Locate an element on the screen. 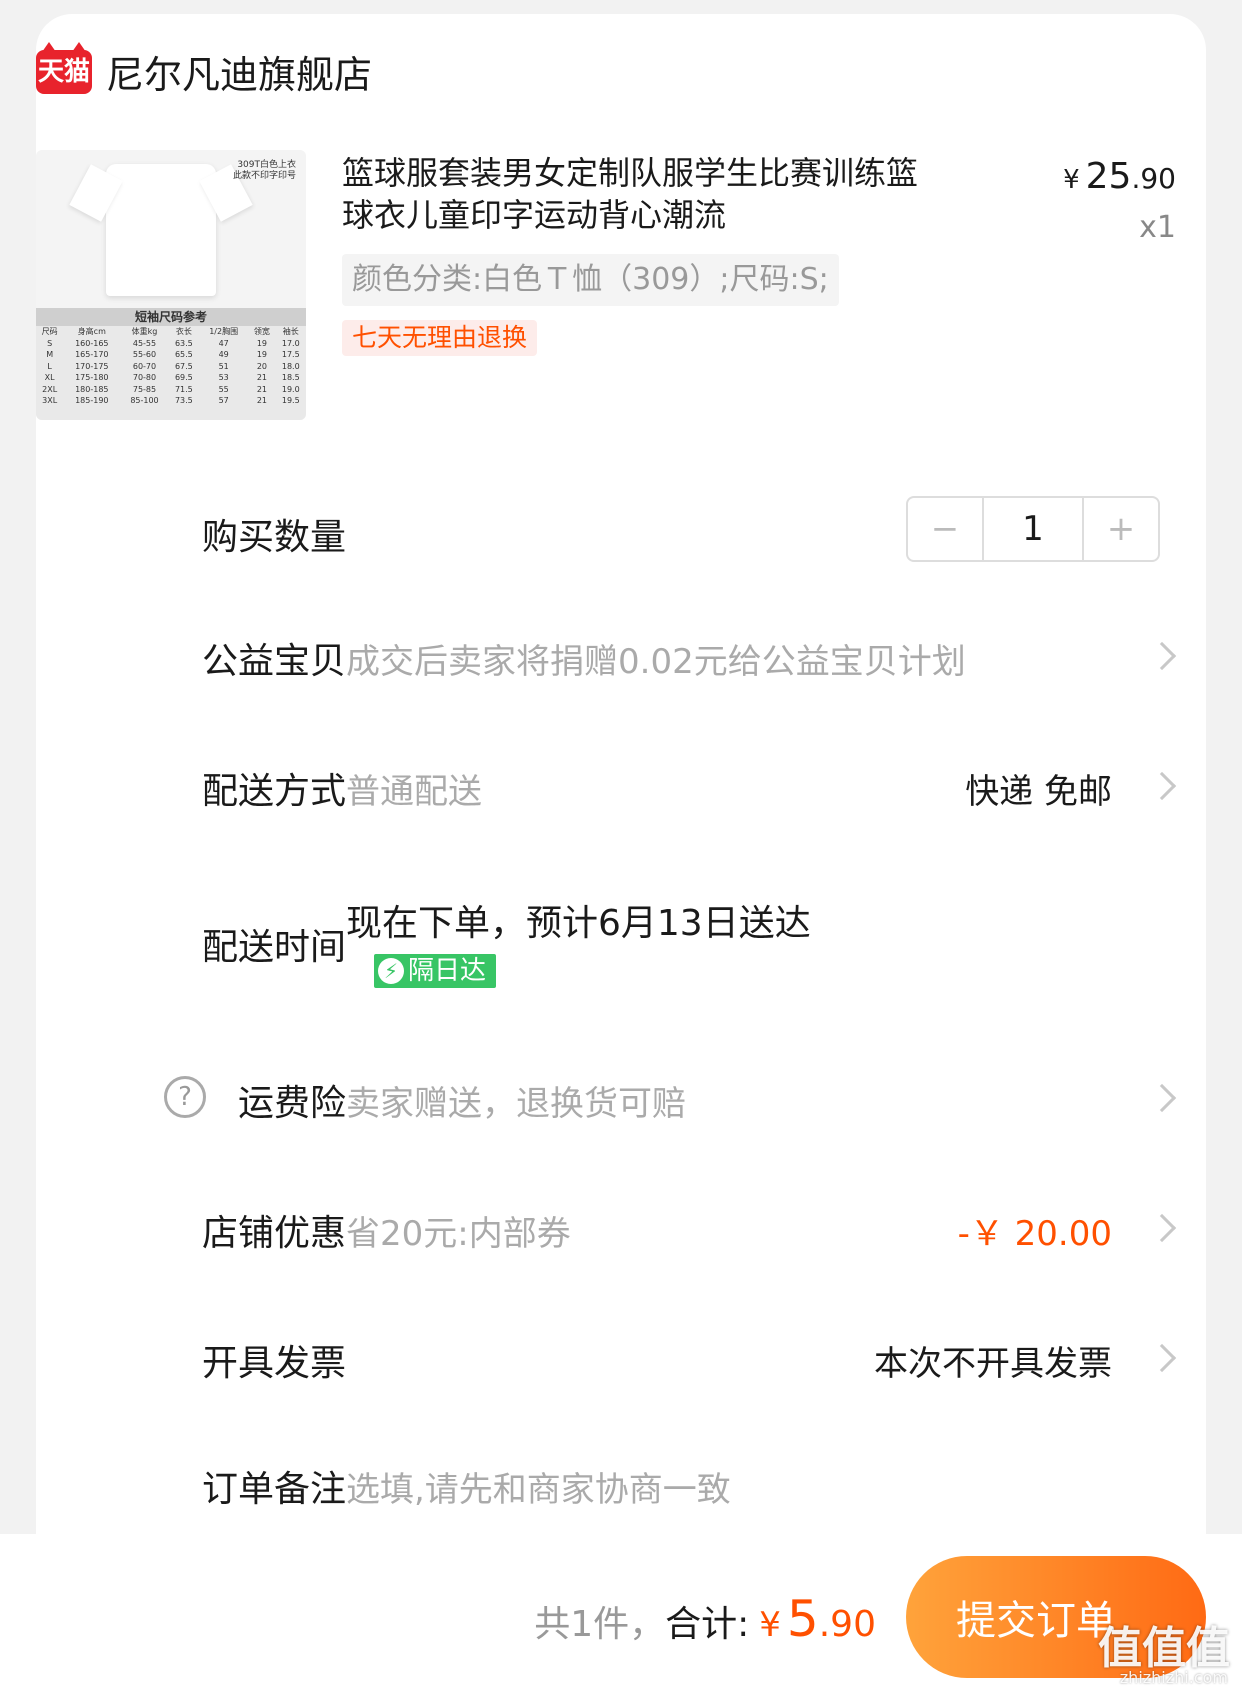  size-chart-cell: 18.5 is located at coordinates (290, 377).